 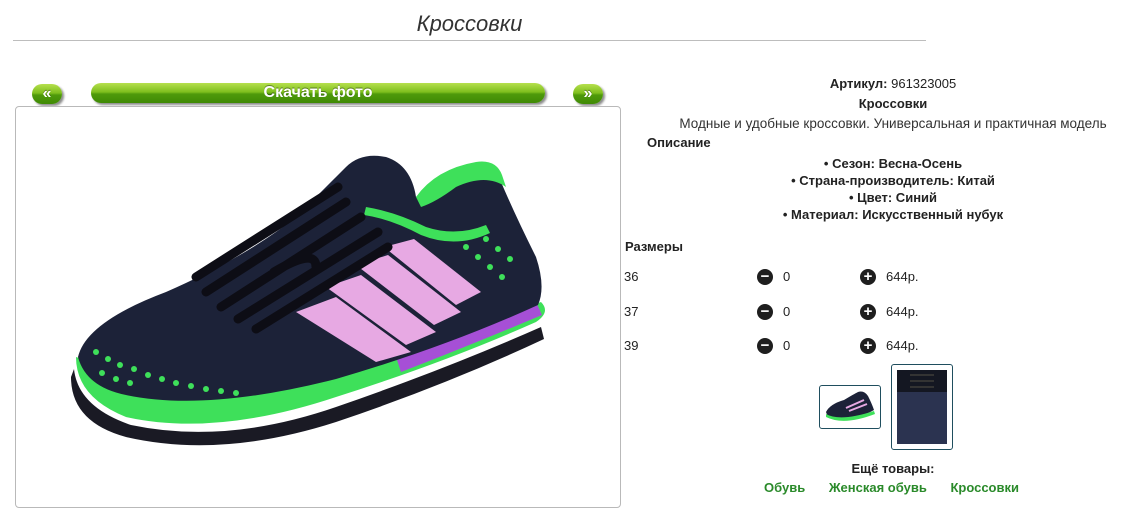 I want to click on download-photo-button: Скачать фото, so click(x=318, y=93).